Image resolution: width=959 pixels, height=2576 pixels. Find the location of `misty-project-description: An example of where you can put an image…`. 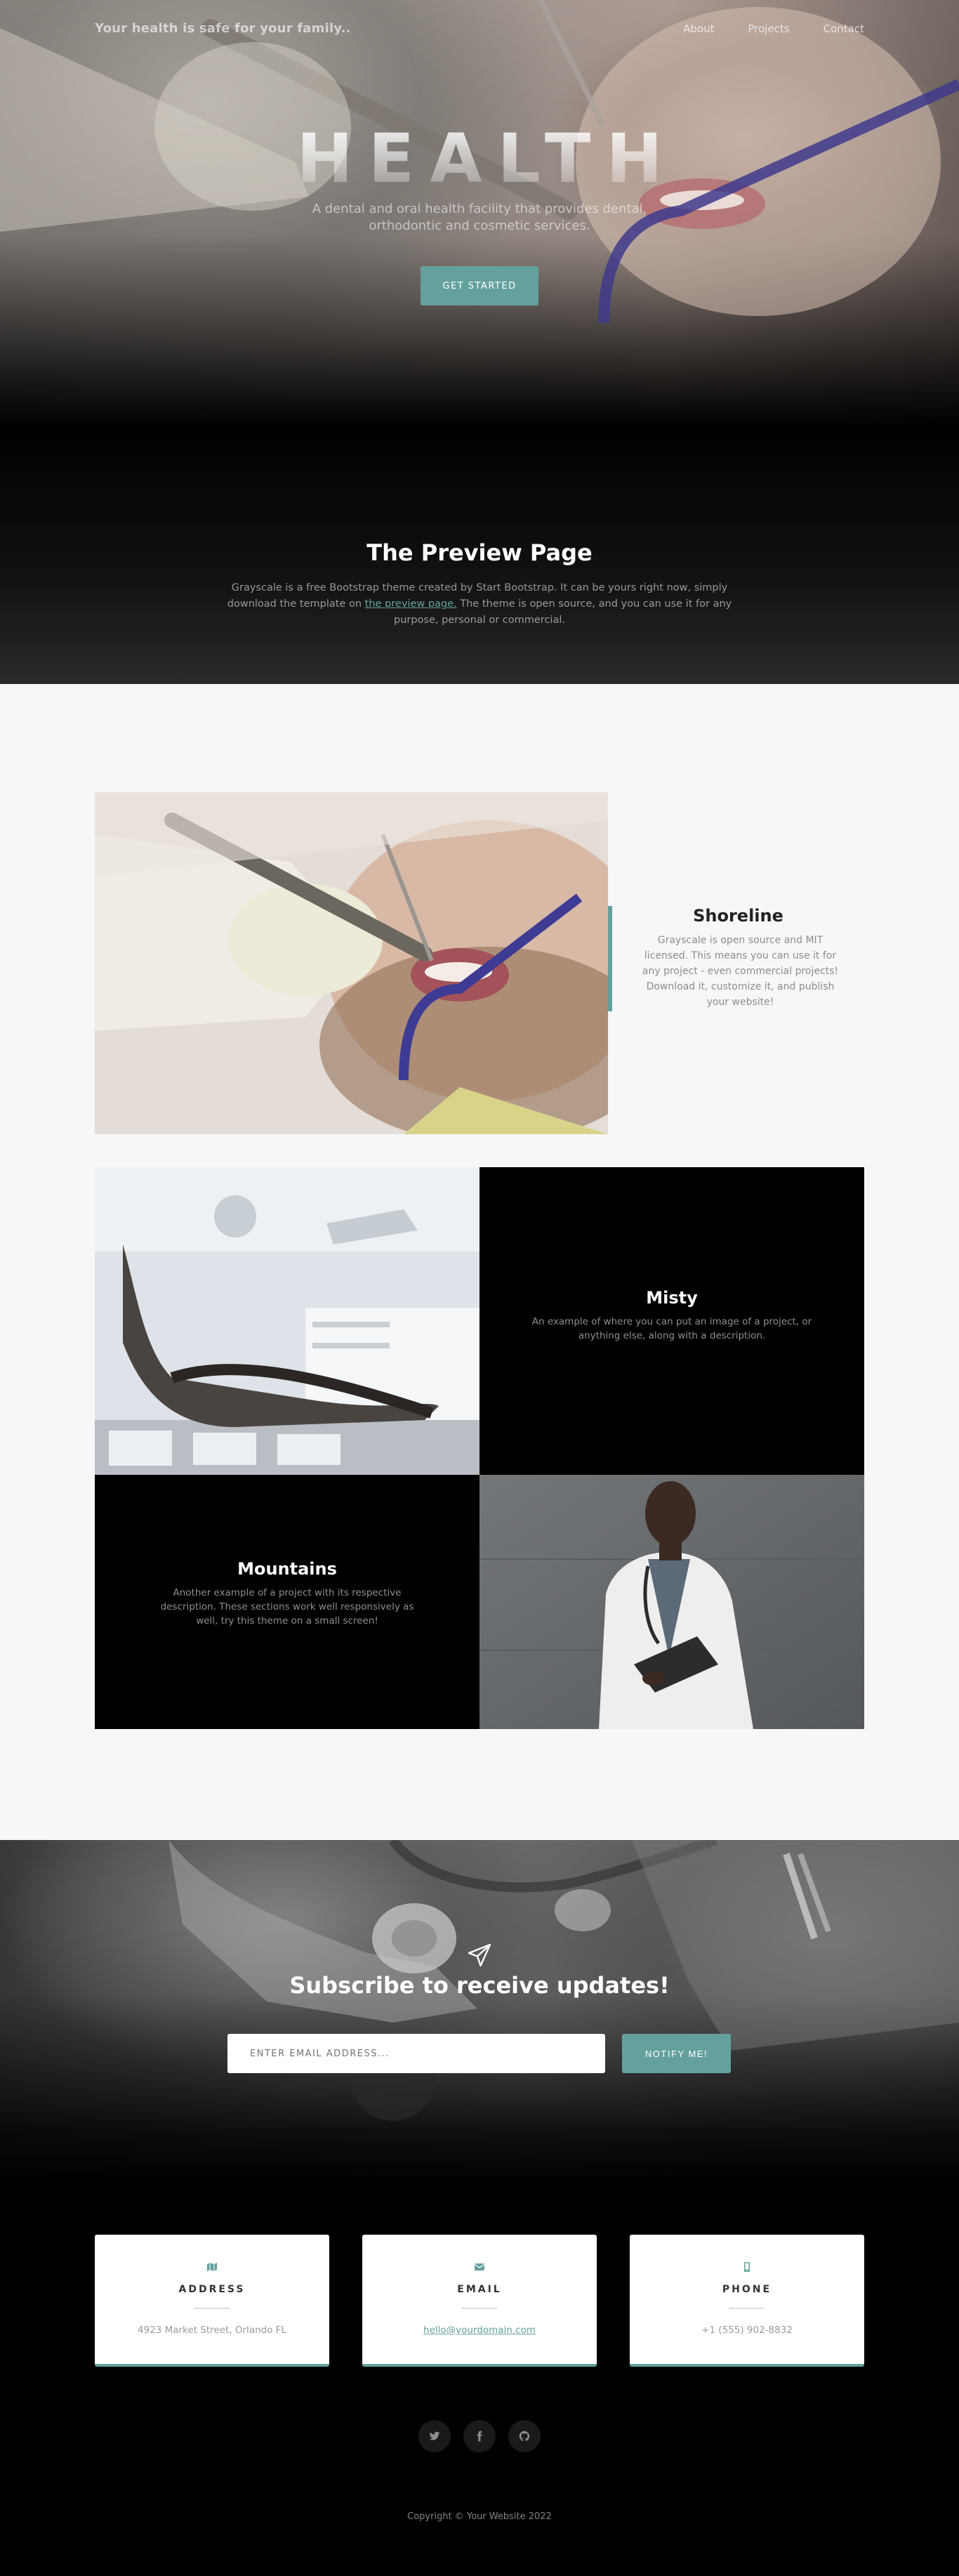

misty-project-description: An example of where you can put an image… is located at coordinates (671, 1328).